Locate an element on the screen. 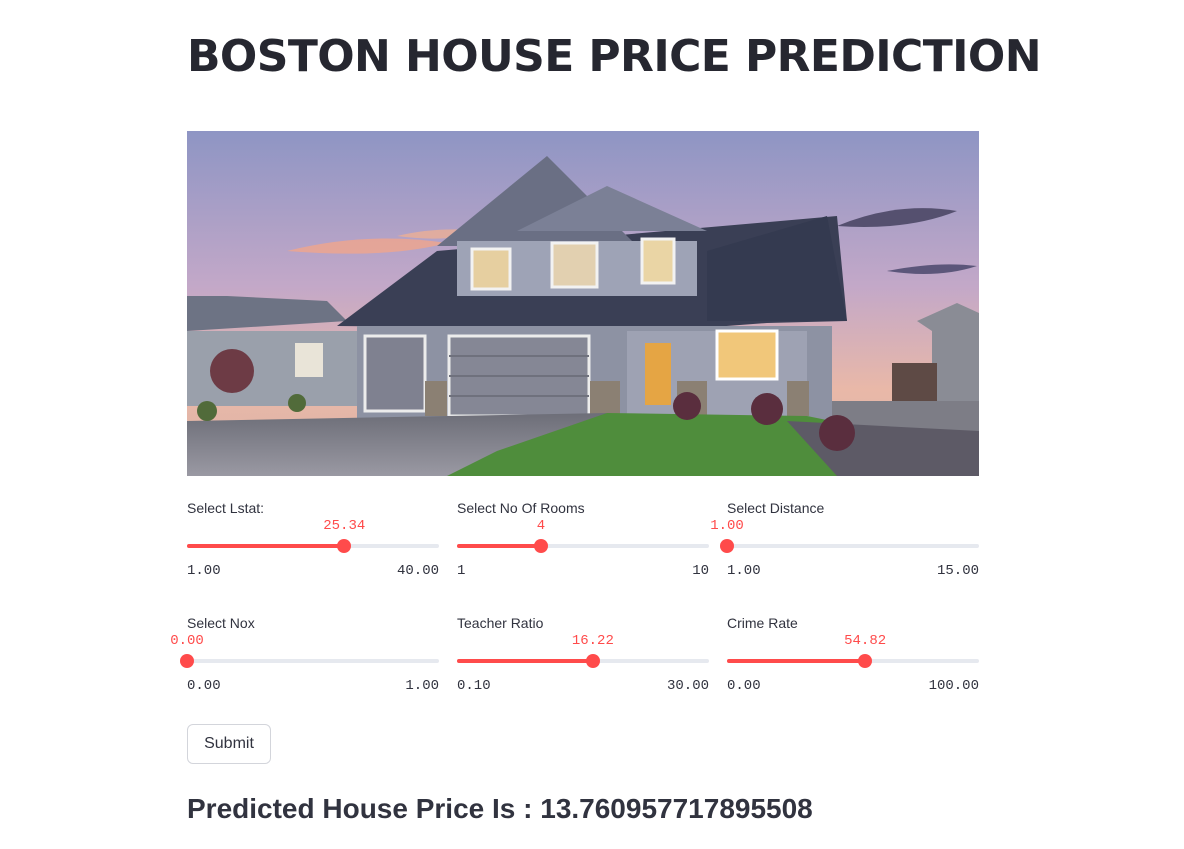 The image size is (1184, 849). slider-label: Select No Of Rooms is located at coordinates (521, 508).